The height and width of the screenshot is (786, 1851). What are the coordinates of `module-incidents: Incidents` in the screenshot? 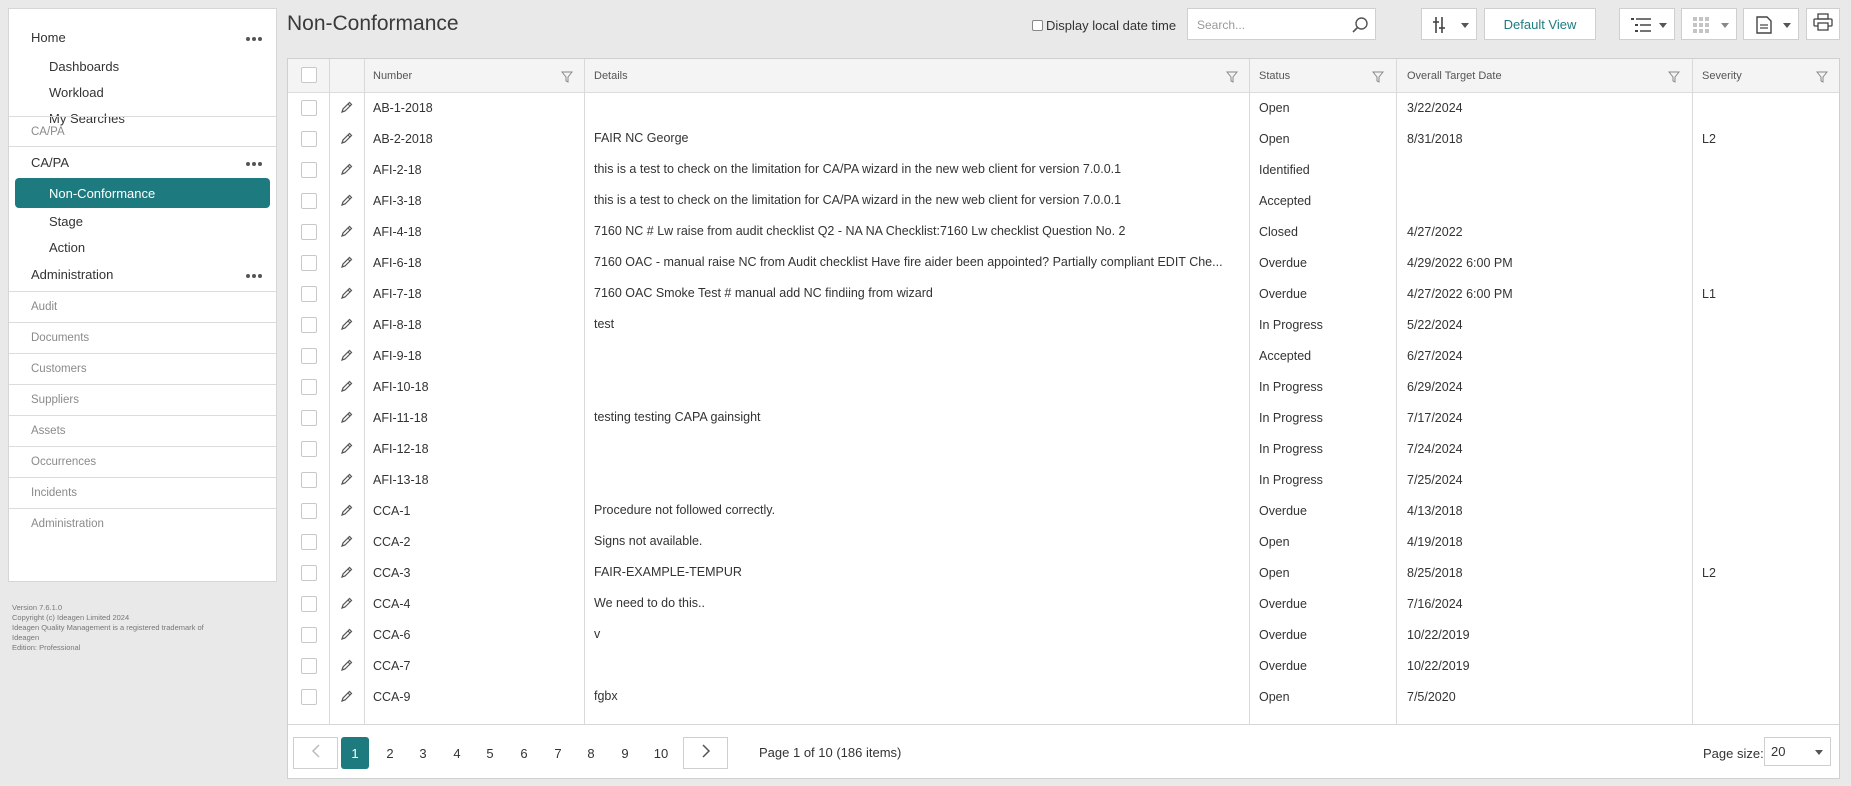 It's located at (142, 493).